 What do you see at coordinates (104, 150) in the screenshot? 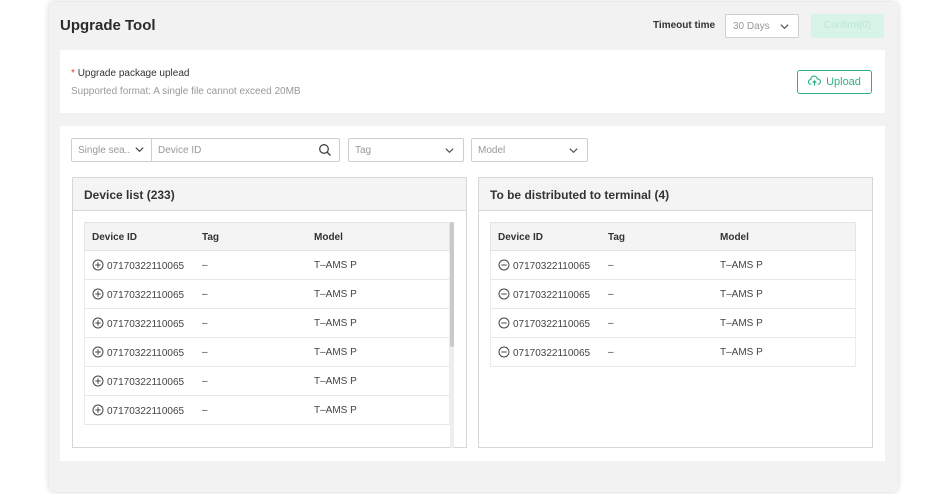
I see `search-mode-value: Single sea..` at bounding box center [104, 150].